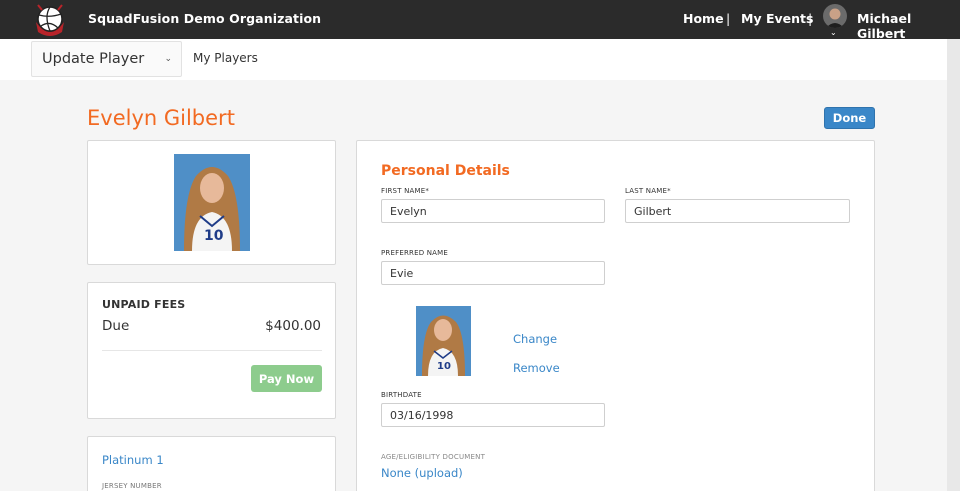  Describe the element at coordinates (493, 415) in the screenshot. I see `birthdate-field` at that location.